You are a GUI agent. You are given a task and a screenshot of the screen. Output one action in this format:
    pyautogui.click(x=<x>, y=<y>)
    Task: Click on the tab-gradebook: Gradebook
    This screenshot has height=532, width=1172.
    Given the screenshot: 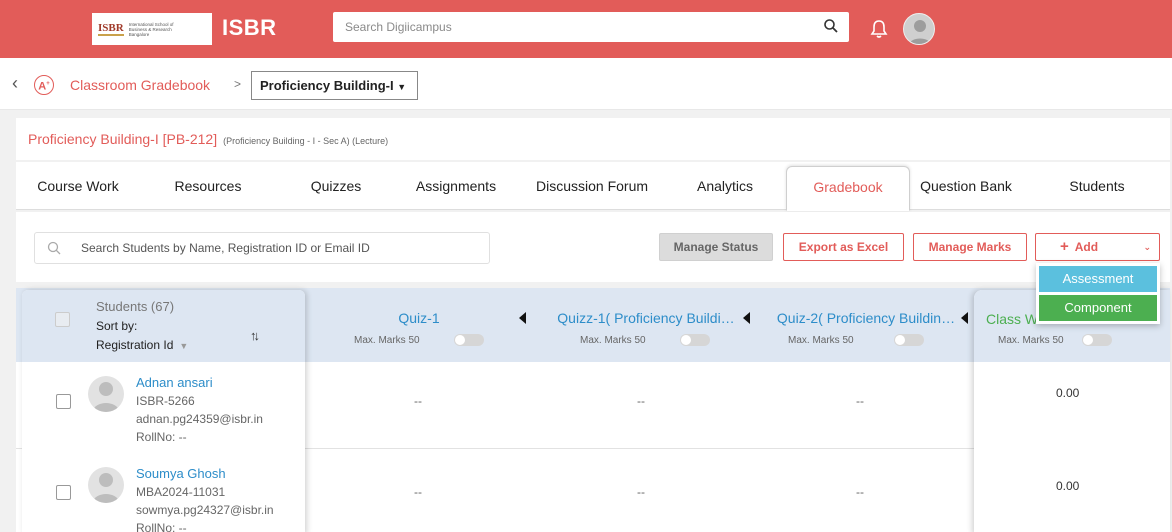 What is the action you would take?
    pyautogui.click(x=848, y=188)
    